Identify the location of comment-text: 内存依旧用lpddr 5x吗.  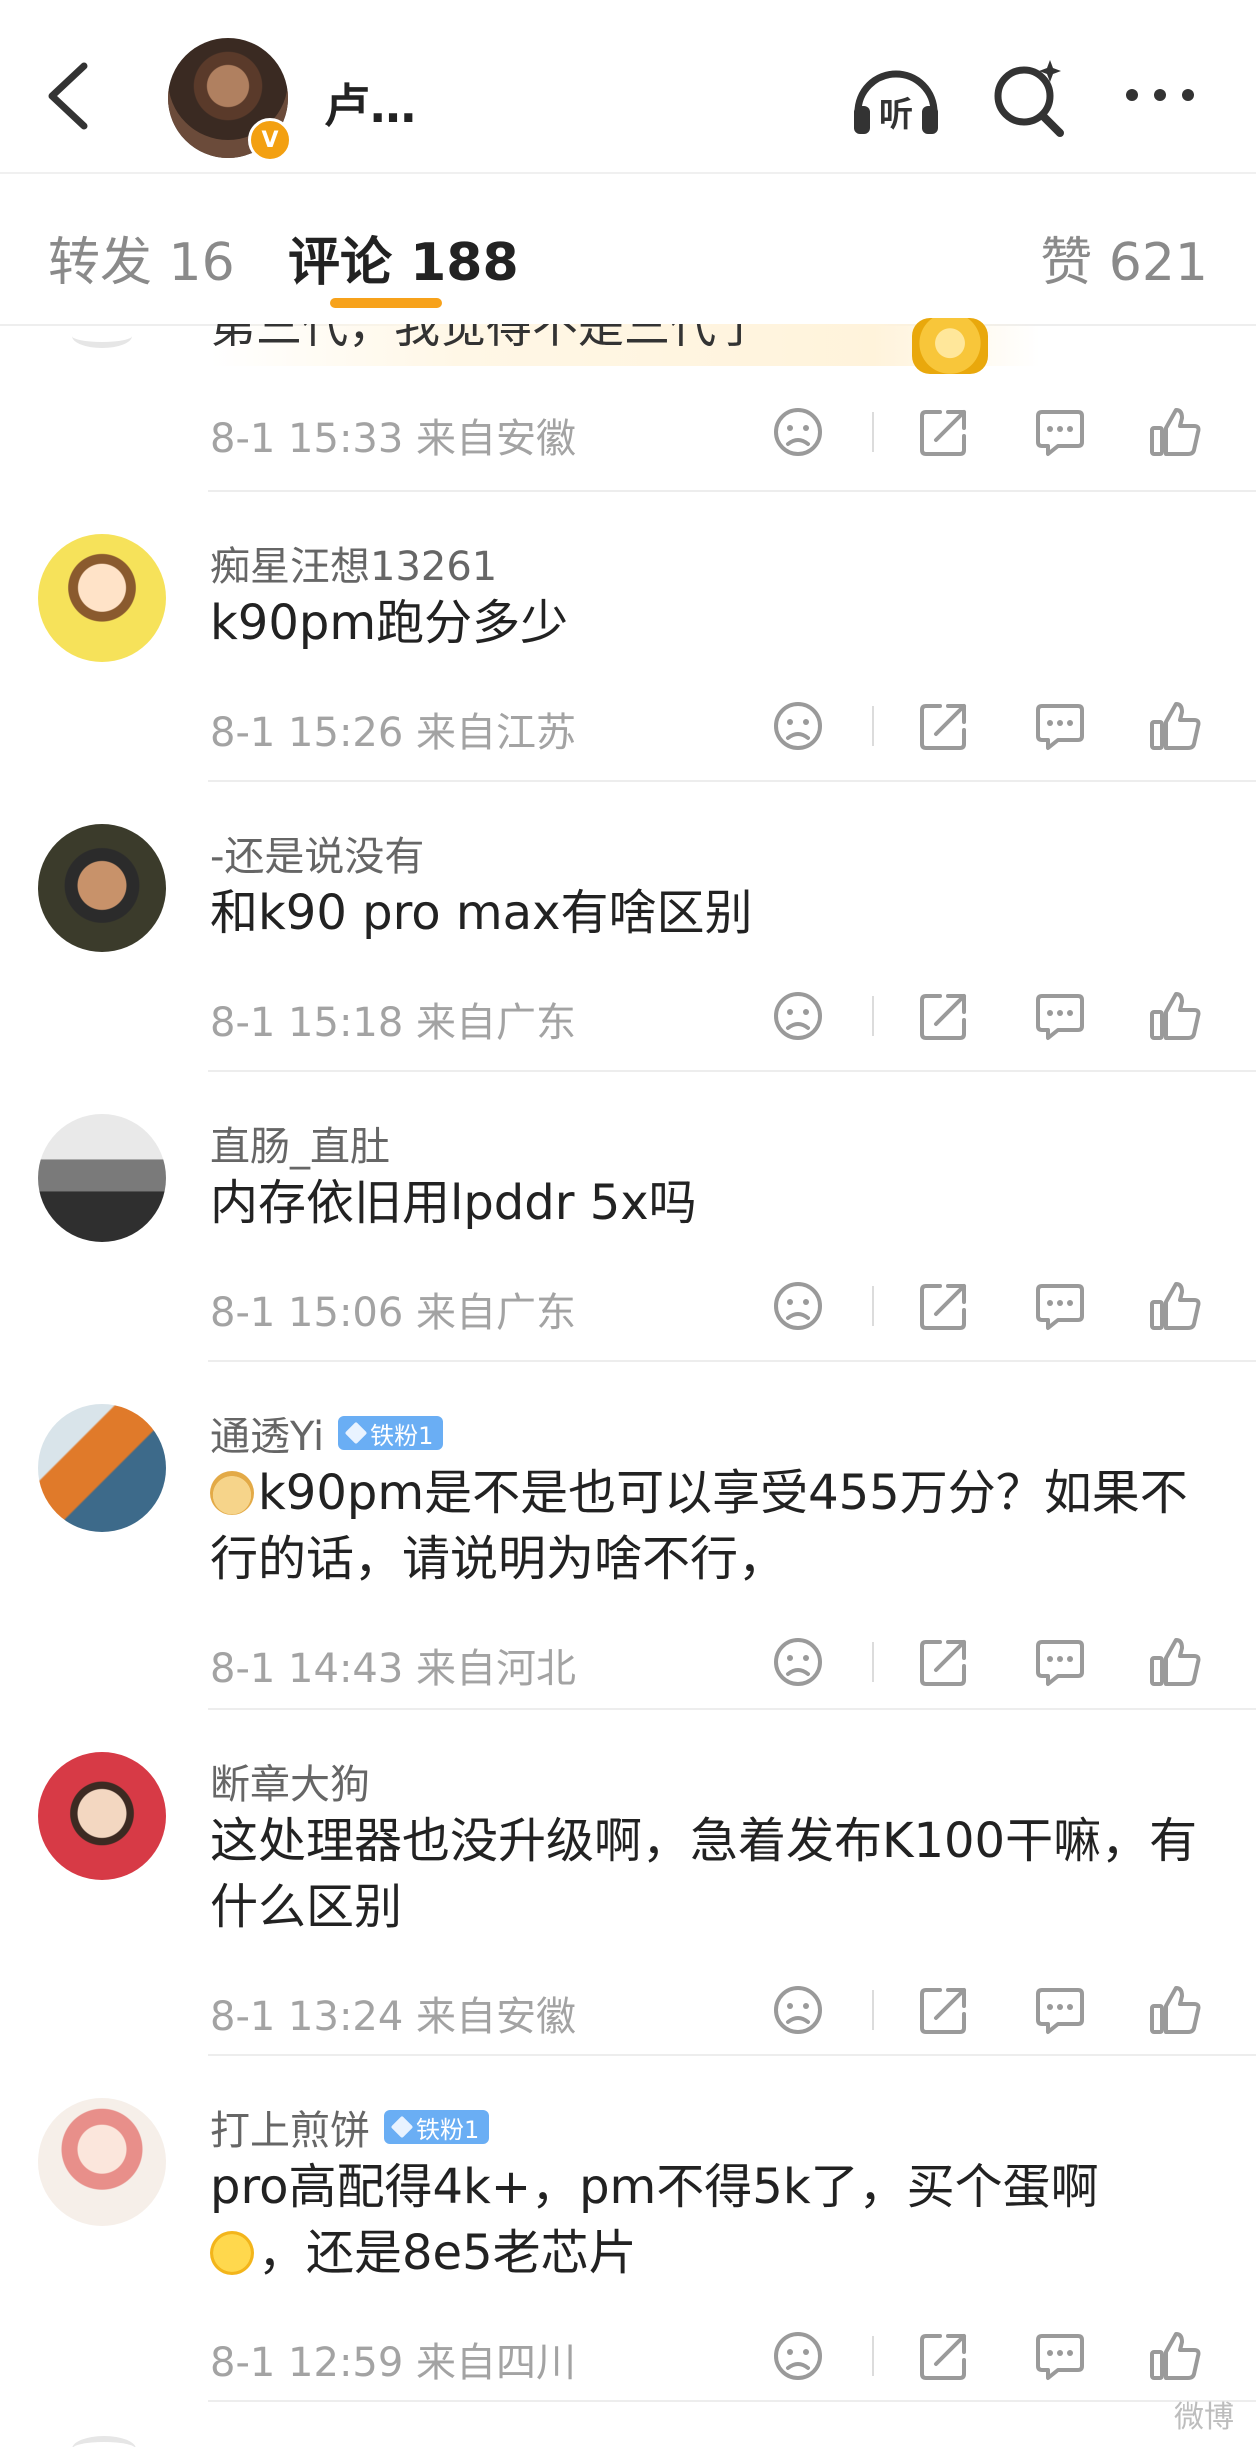
(453, 1203).